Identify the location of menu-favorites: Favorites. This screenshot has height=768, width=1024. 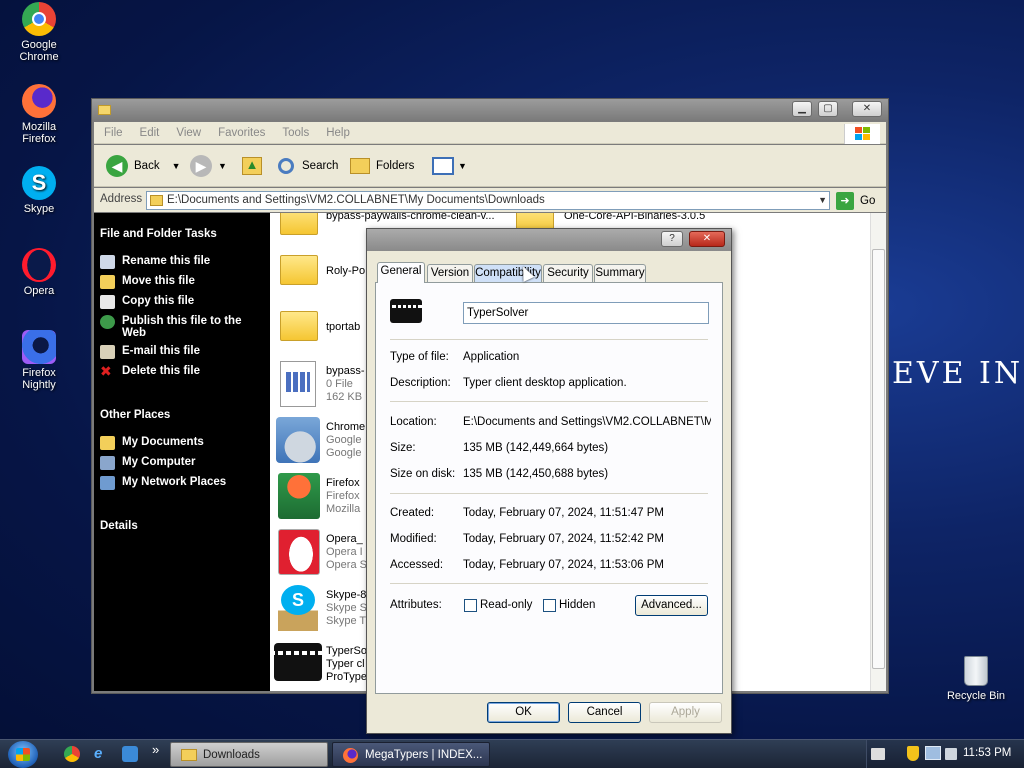
(240, 130).